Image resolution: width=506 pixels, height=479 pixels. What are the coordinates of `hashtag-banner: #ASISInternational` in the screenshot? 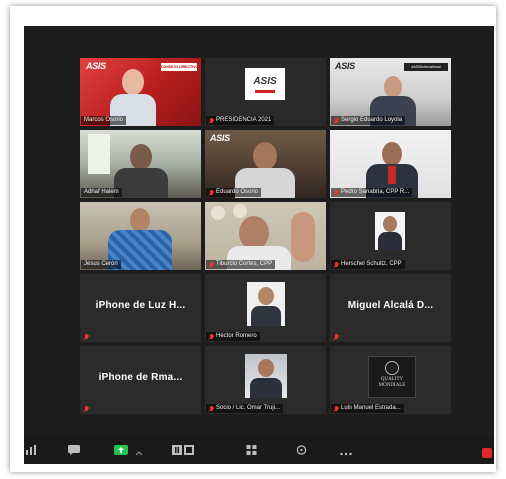 It's located at (426, 67).